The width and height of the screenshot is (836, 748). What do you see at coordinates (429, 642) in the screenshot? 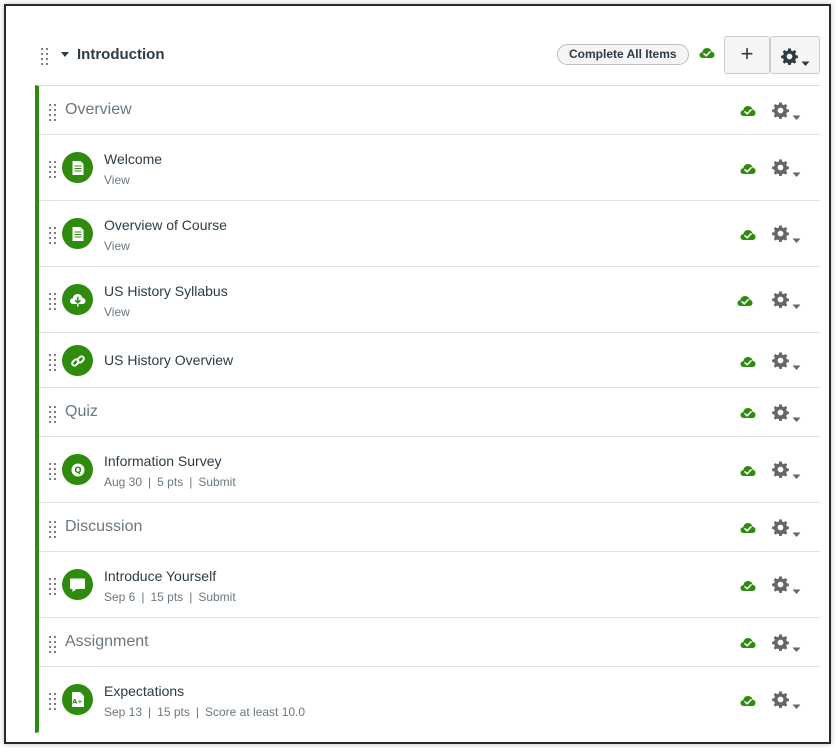
I see `subheader-row: Assignment` at bounding box center [429, 642].